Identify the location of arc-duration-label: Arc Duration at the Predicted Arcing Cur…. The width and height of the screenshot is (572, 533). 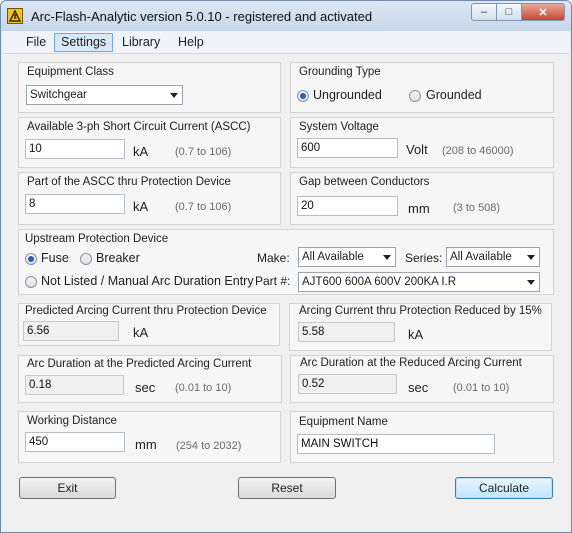
(139, 364).